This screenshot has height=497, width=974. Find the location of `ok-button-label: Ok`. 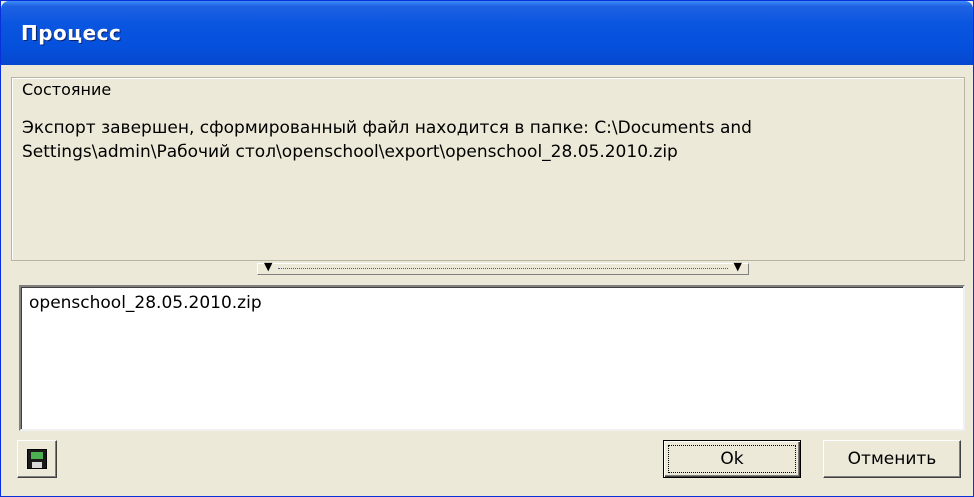

ok-button-label: Ok is located at coordinates (732, 459).